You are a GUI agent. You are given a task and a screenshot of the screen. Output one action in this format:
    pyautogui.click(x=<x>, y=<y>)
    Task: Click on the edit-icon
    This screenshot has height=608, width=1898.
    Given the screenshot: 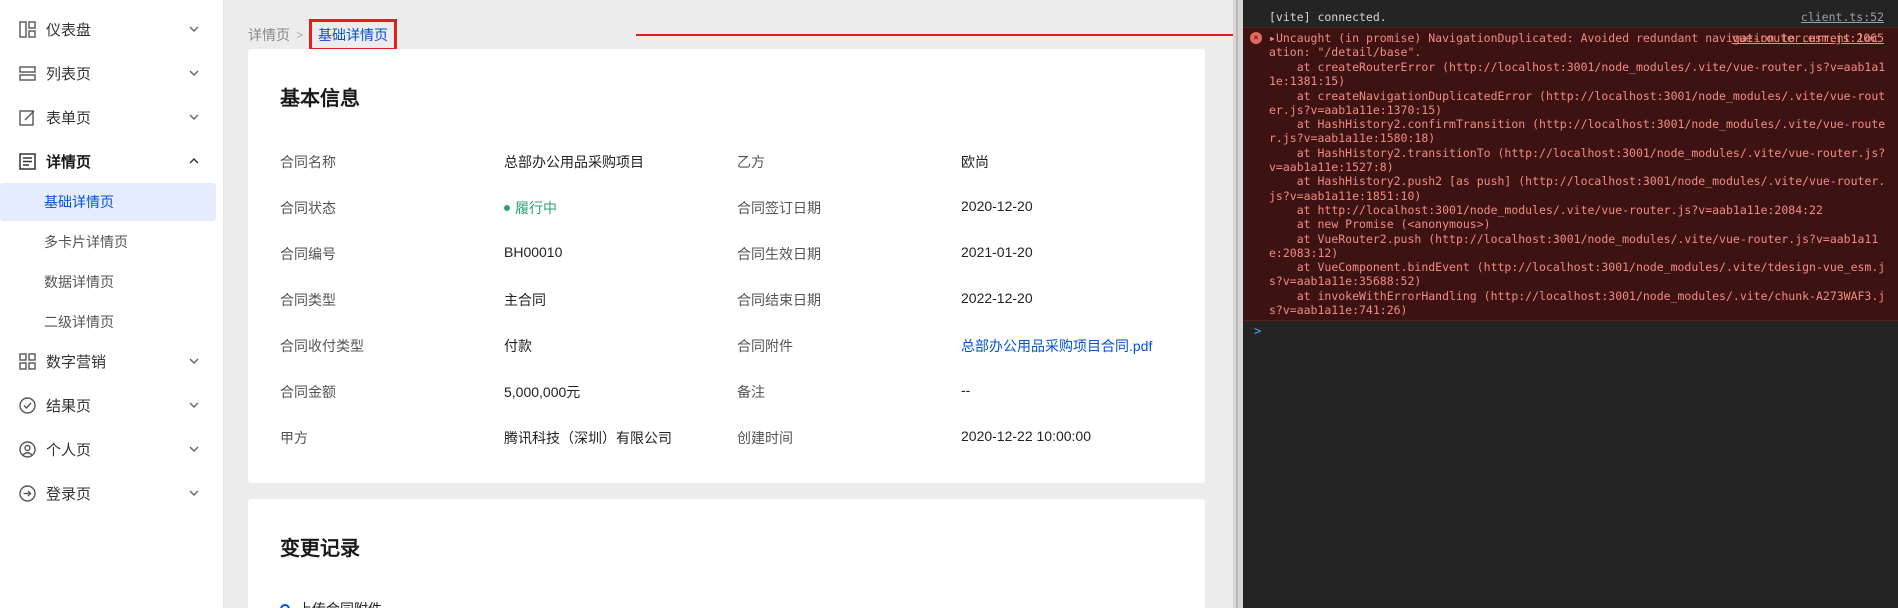 What is the action you would take?
    pyautogui.click(x=27, y=117)
    